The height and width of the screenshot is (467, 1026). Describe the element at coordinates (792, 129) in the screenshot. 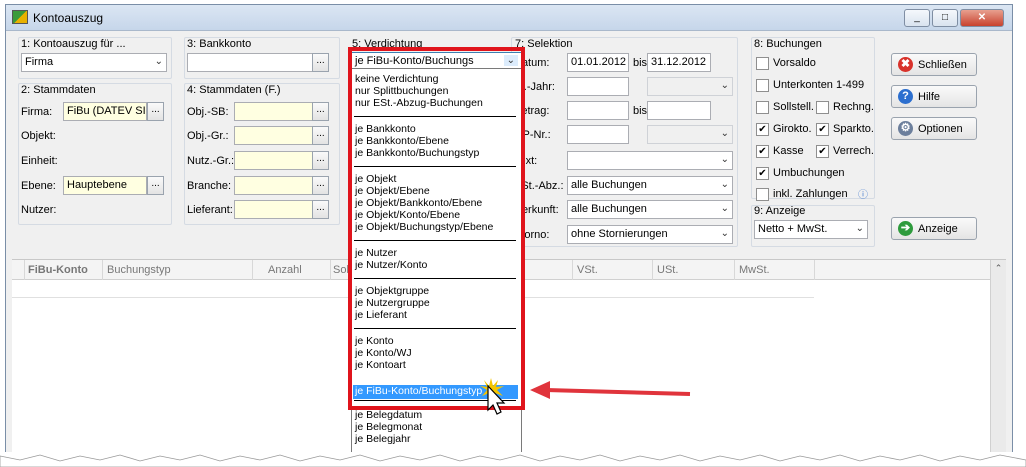

I see `girokto-label: Girokto.` at that location.